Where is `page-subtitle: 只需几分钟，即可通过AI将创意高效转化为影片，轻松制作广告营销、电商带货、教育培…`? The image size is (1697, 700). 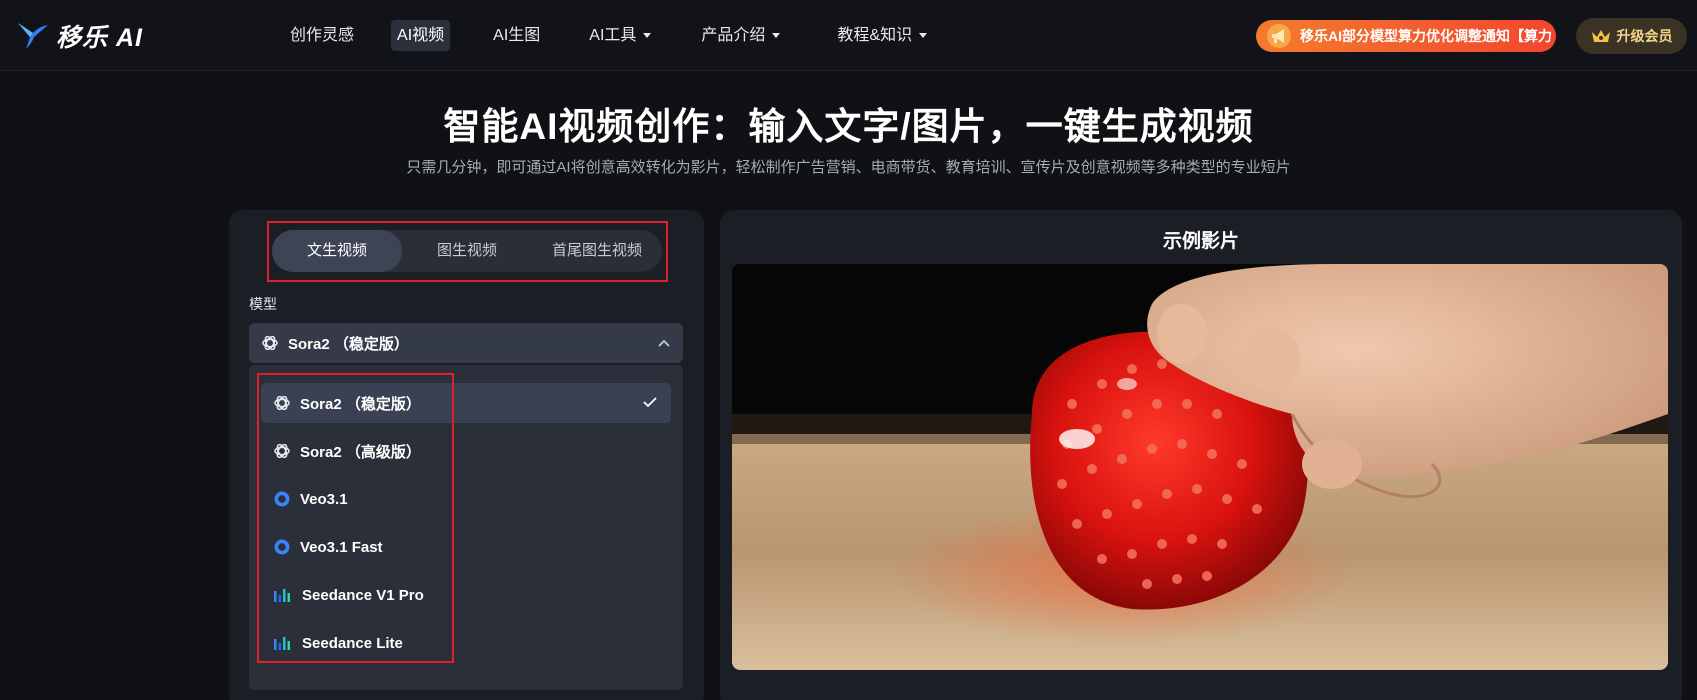 page-subtitle: 只需几分钟，即可通过AI将创意高效转化为影片，轻松制作广告营销、电商带货、教育培… is located at coordinates (848, 167).